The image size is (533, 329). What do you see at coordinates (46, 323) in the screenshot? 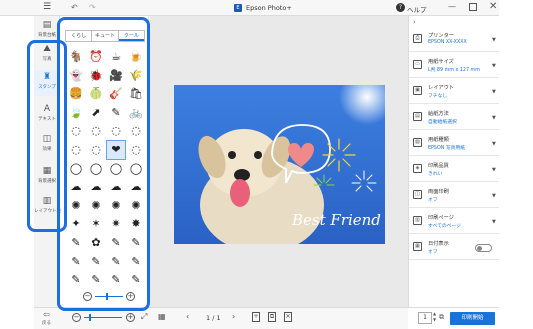
I see `back-label: 戻る` at bounding box center [46, 323].